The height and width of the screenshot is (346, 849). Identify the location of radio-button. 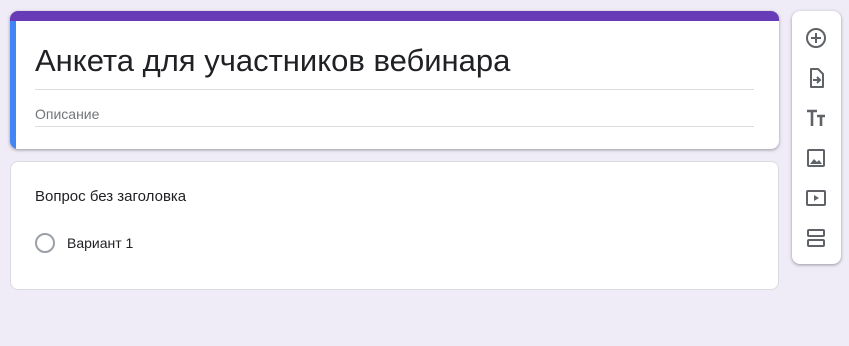
(45, 243).